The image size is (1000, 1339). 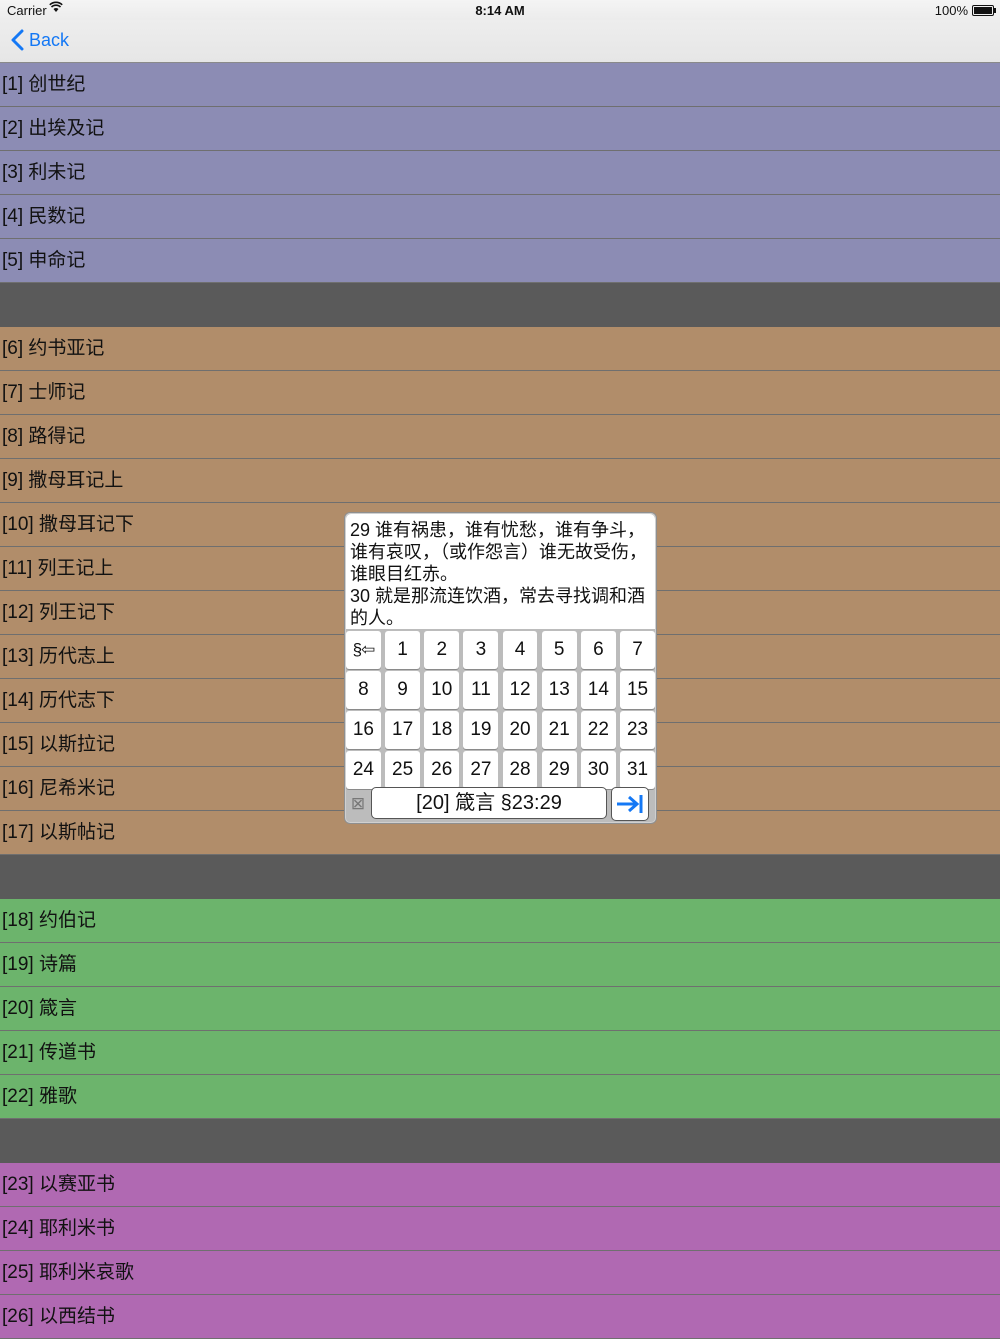 I want to click on verse-key: 10, so click(x=442, y=690).